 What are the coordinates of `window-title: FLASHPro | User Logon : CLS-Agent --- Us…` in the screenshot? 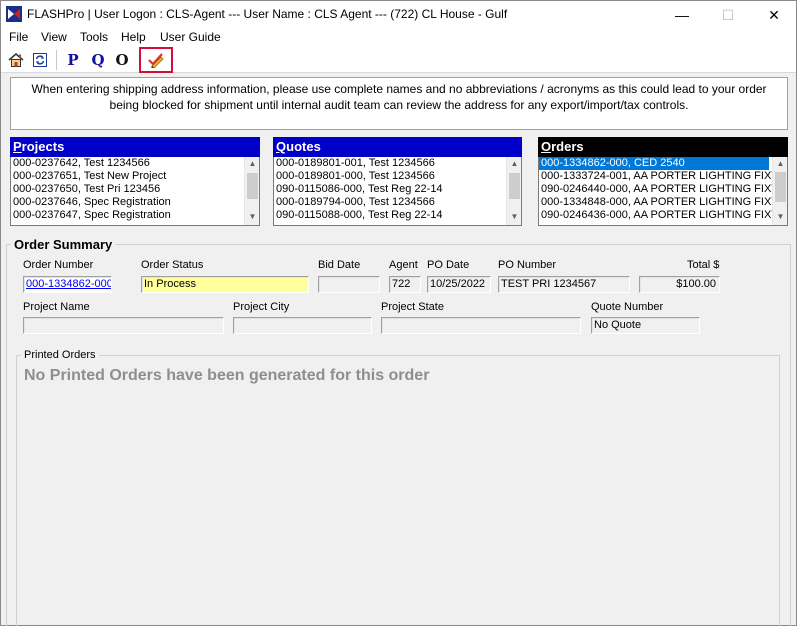 It's located at (267, 14).